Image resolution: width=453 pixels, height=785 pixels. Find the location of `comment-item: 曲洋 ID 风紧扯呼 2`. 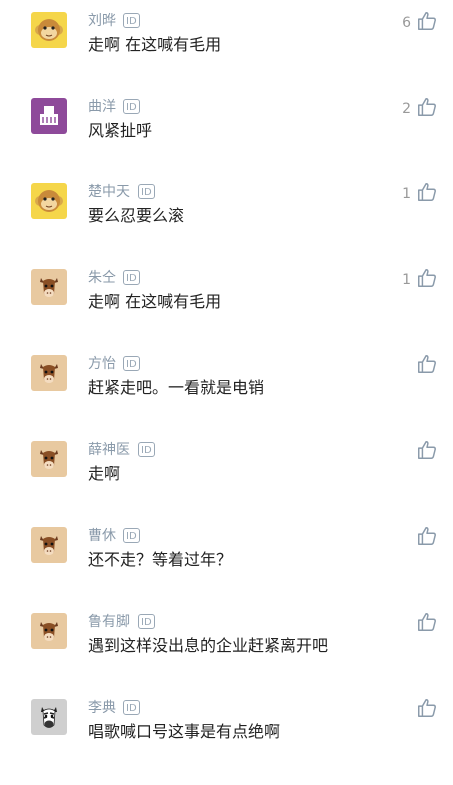

comment-item: 曲洋 ID 风紧扯呼 2 is located at coordinates (226, 141).